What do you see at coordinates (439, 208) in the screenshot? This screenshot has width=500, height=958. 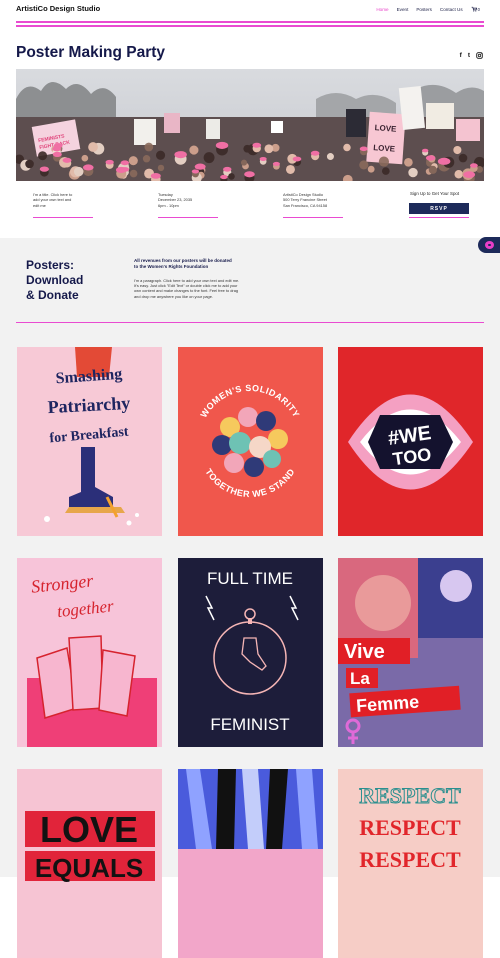 I see `rsvp-button: RSVP` at bounding box center [439, 208].